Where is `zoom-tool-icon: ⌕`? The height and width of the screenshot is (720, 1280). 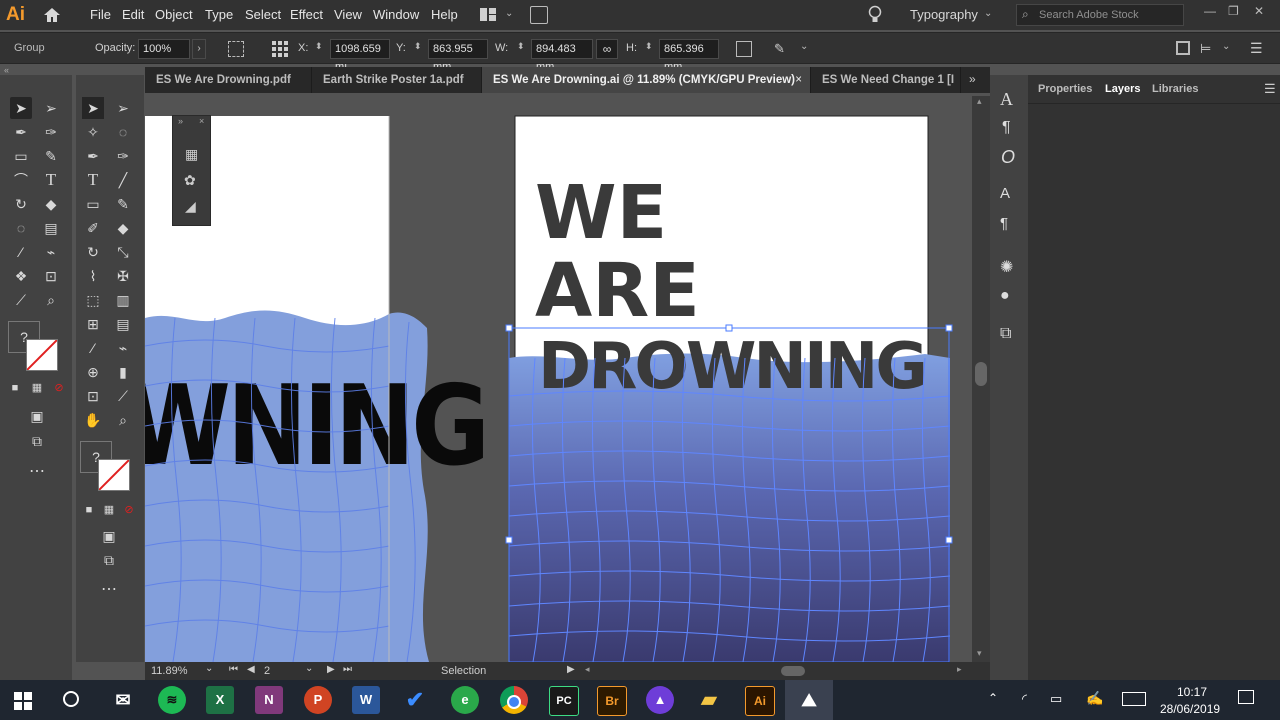
zoom-tool-icon: ⌕ is located at coordinates (51, 300).